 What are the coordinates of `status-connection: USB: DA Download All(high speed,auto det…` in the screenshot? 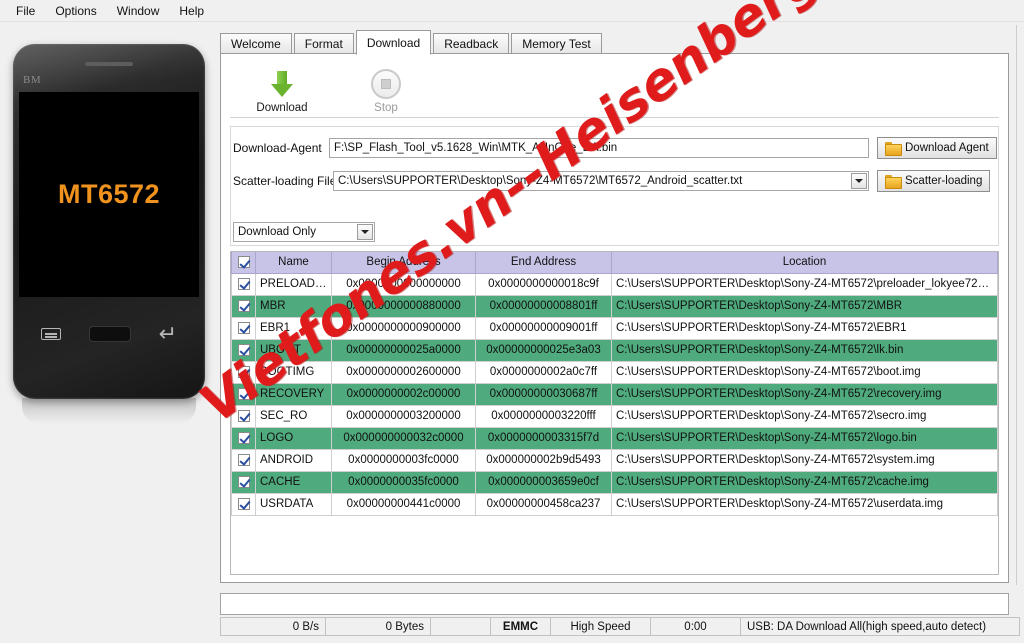 It's located at (880, 626).